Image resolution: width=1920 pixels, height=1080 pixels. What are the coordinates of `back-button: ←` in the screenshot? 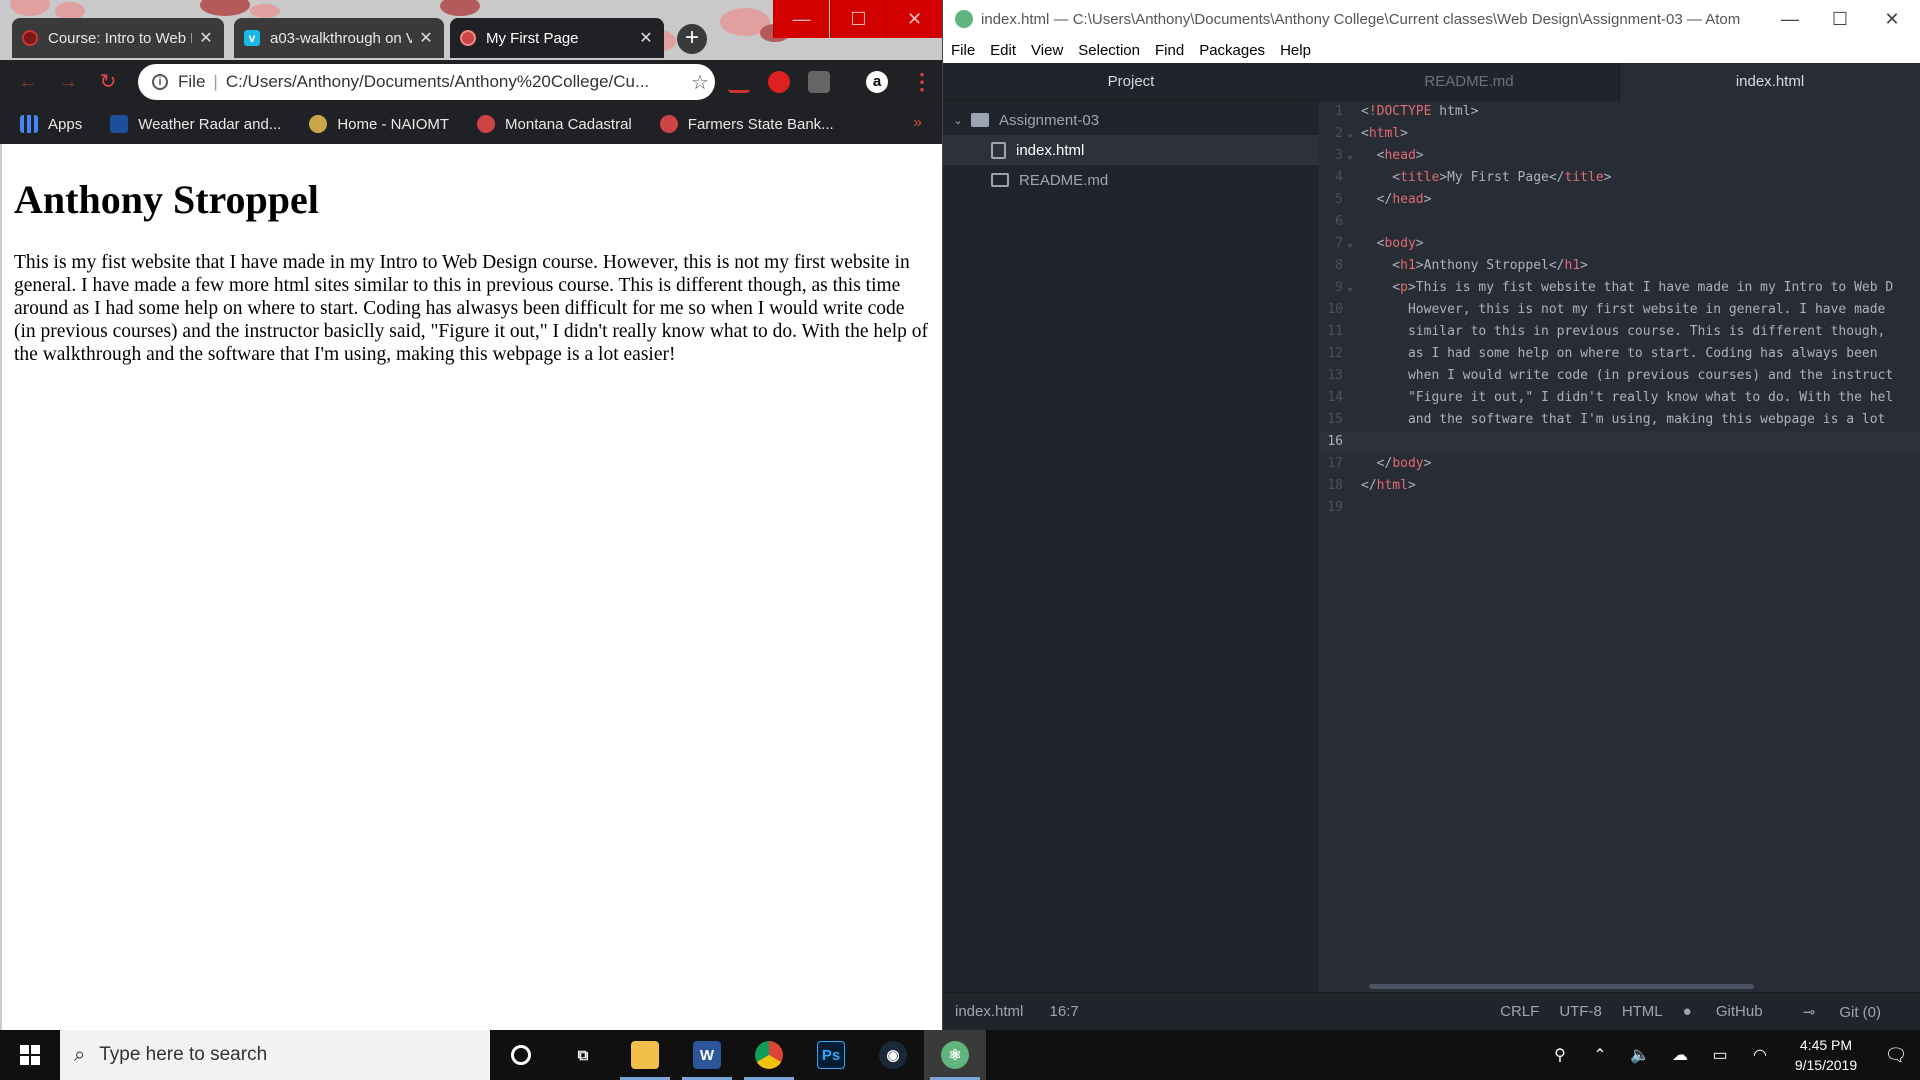 It's located at (28, 82).